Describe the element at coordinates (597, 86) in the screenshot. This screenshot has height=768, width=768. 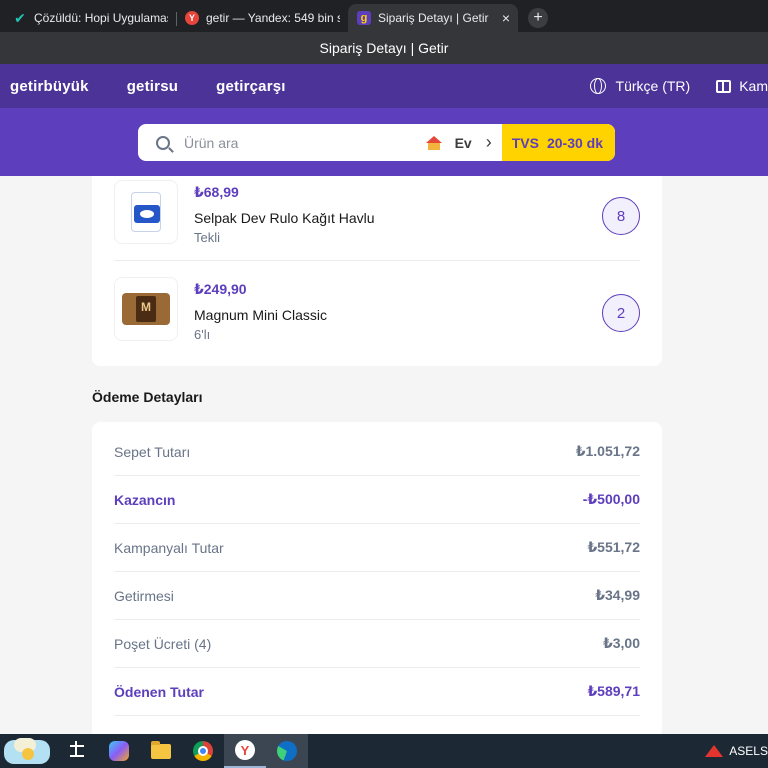
I see `globe-icon` at that location.